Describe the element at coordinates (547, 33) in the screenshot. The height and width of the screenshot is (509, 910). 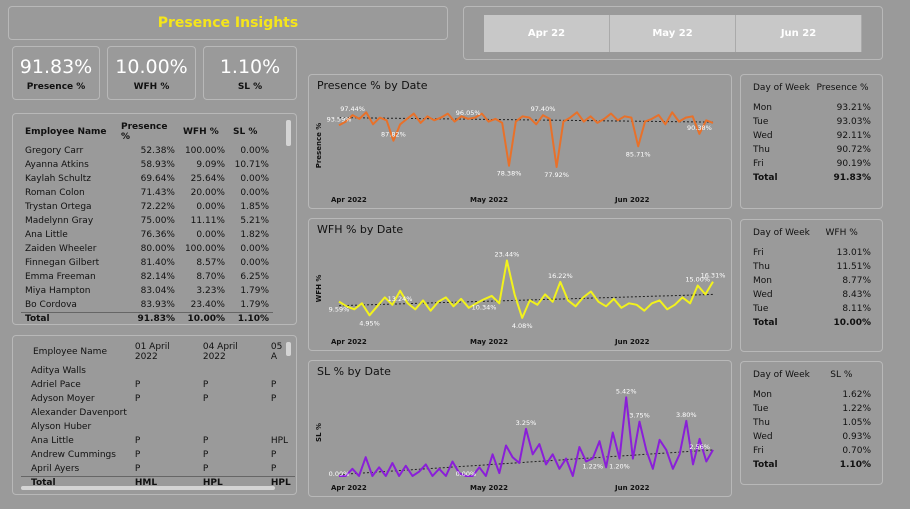
I see `month-button-apr: Apr 22` at that location.